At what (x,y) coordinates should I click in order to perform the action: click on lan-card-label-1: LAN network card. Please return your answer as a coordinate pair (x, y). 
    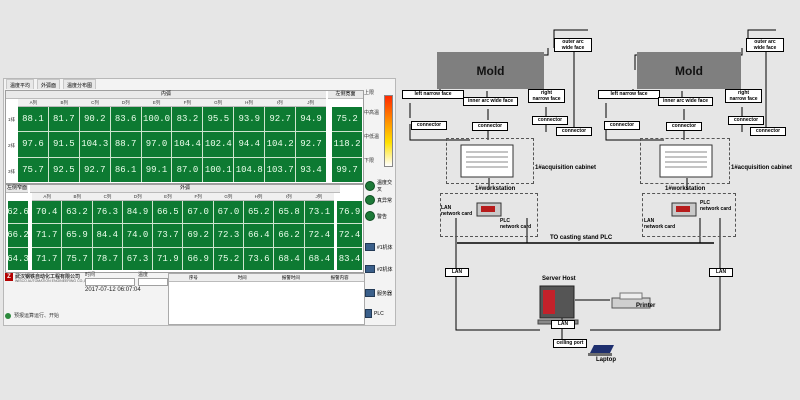
    Looking at the image, I should click on (457, 211).